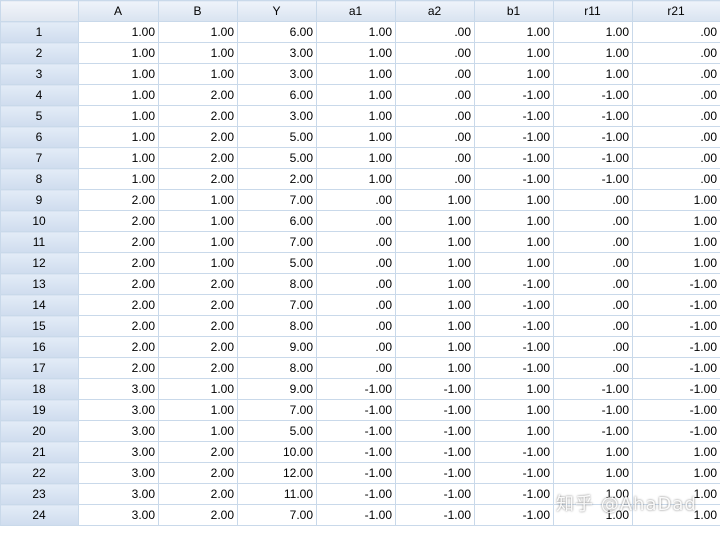 This screenshot has width=720, height=535. I want to click on data-cell-r11: 1.00, so click(593, 452).